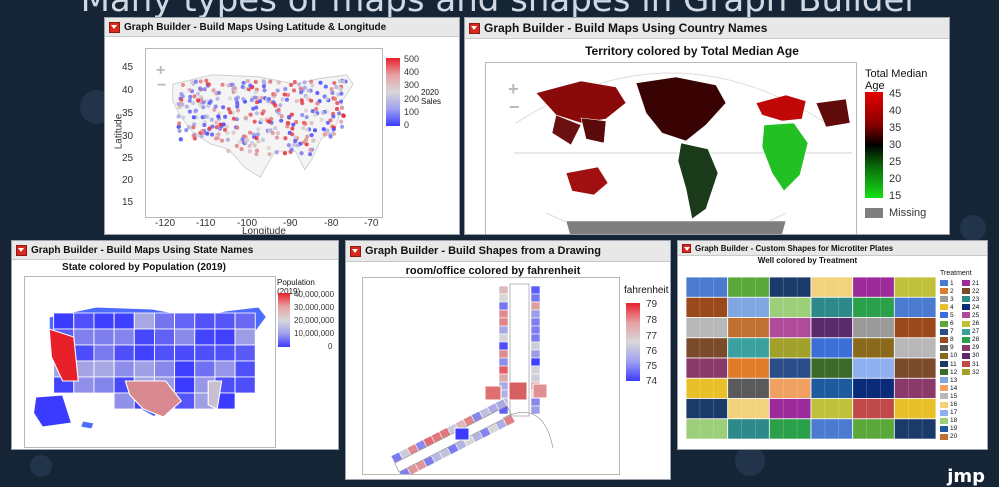 The image size is (999, 487). What do you see at coordinates (947, 299) in the screenshot?
I see `legend-item: 3` at bounding box center [947, 299].